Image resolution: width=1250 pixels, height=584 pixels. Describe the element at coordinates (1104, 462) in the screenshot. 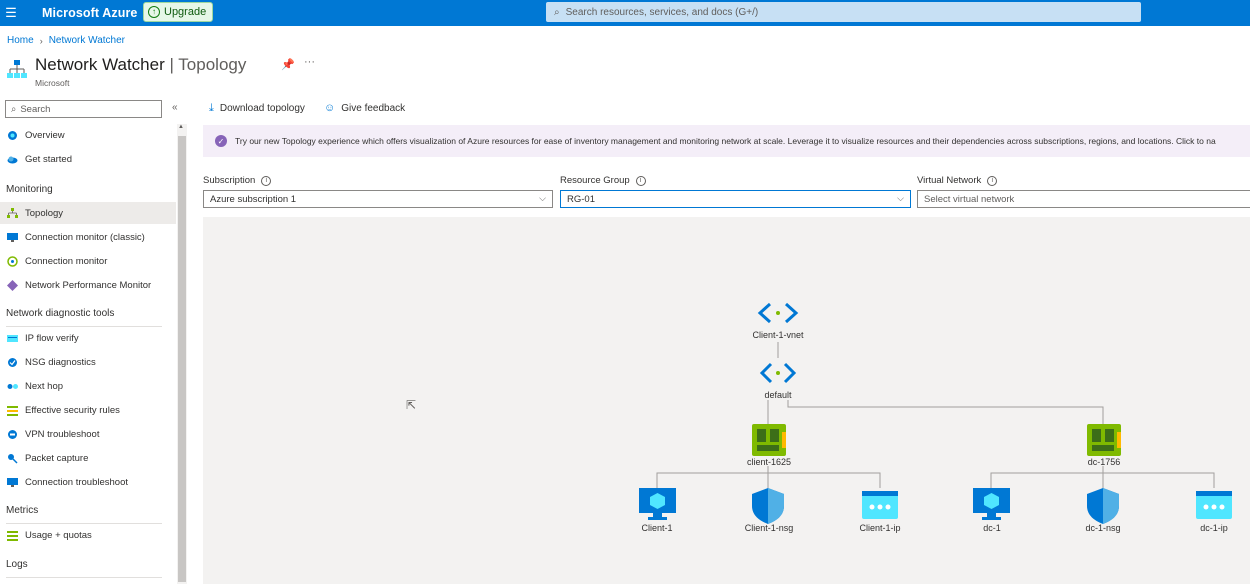

I see `nic-label: dc-1756` at that location.